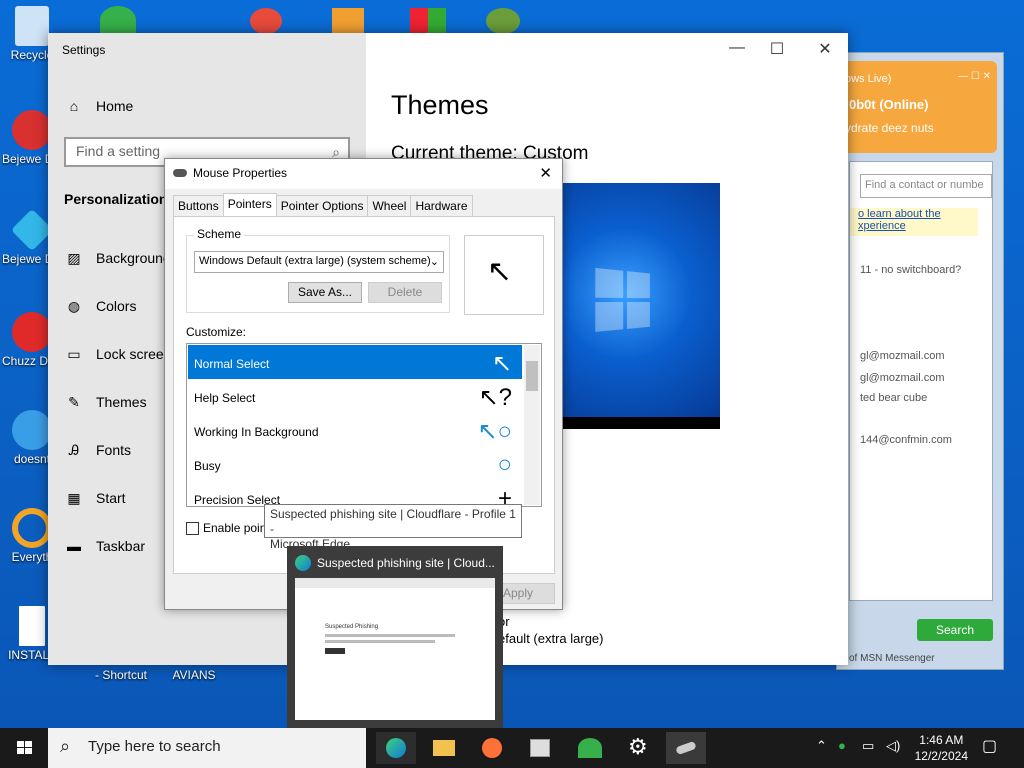  Describe the element at coordinates (249, 204) in the screenshot. I see `tab-pointers: Pointers` at that location.